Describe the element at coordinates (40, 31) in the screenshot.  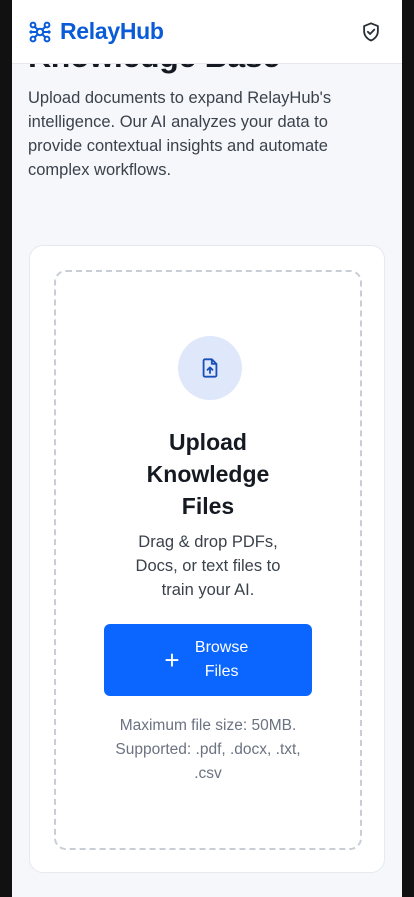
I see `network-nodes-icon` at that location.